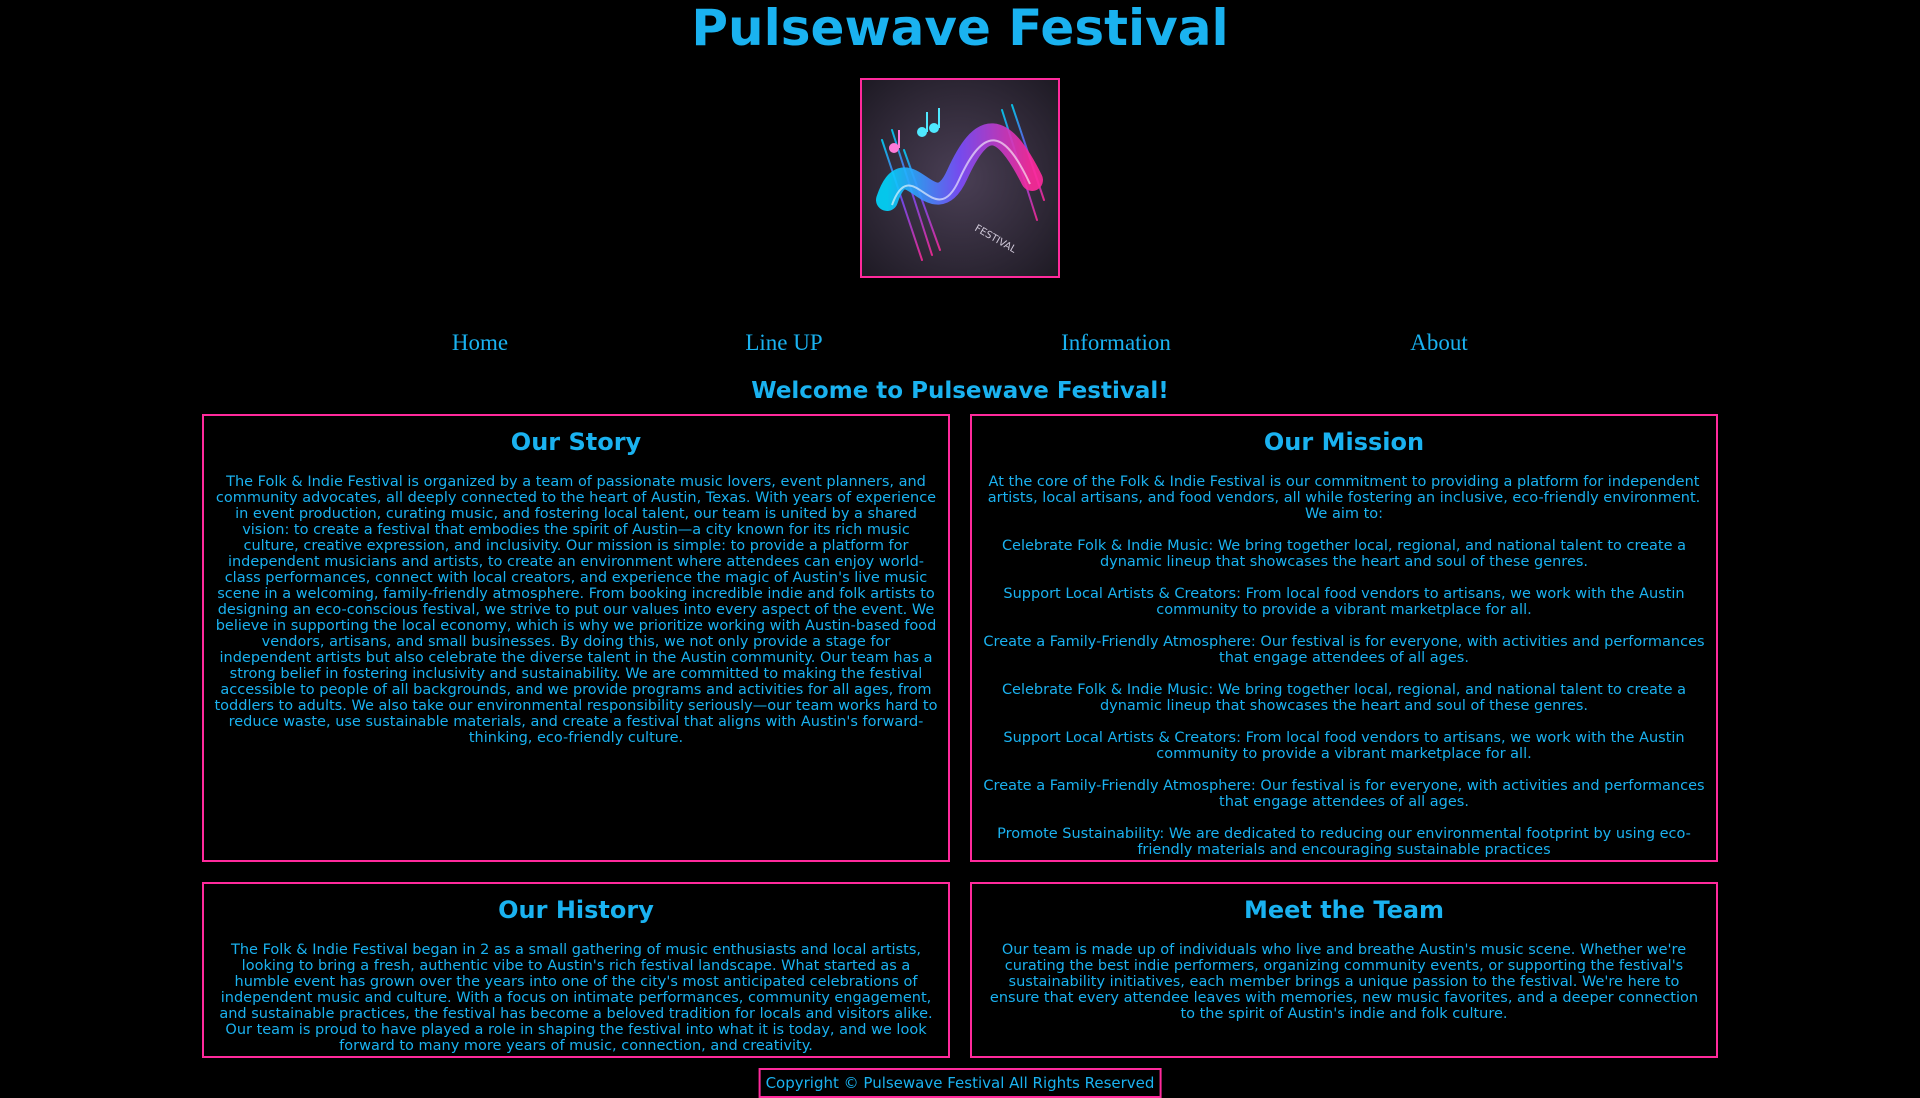  I want to click on festival-logo: FESTIVAL, so click(960, 178).